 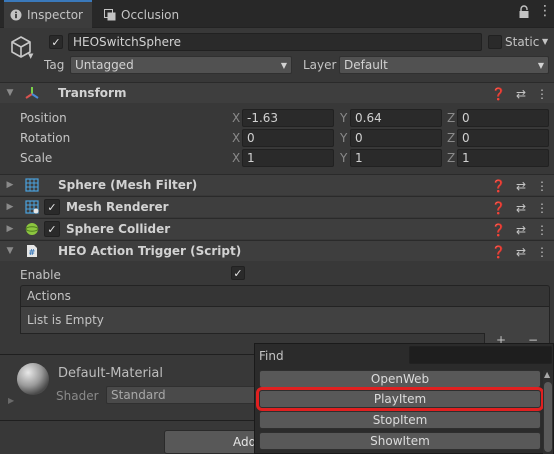 What do you see at coordinates (92, 93) in the screenshot?
I see `transform-title: Transform` at bounding box center [92, 93].